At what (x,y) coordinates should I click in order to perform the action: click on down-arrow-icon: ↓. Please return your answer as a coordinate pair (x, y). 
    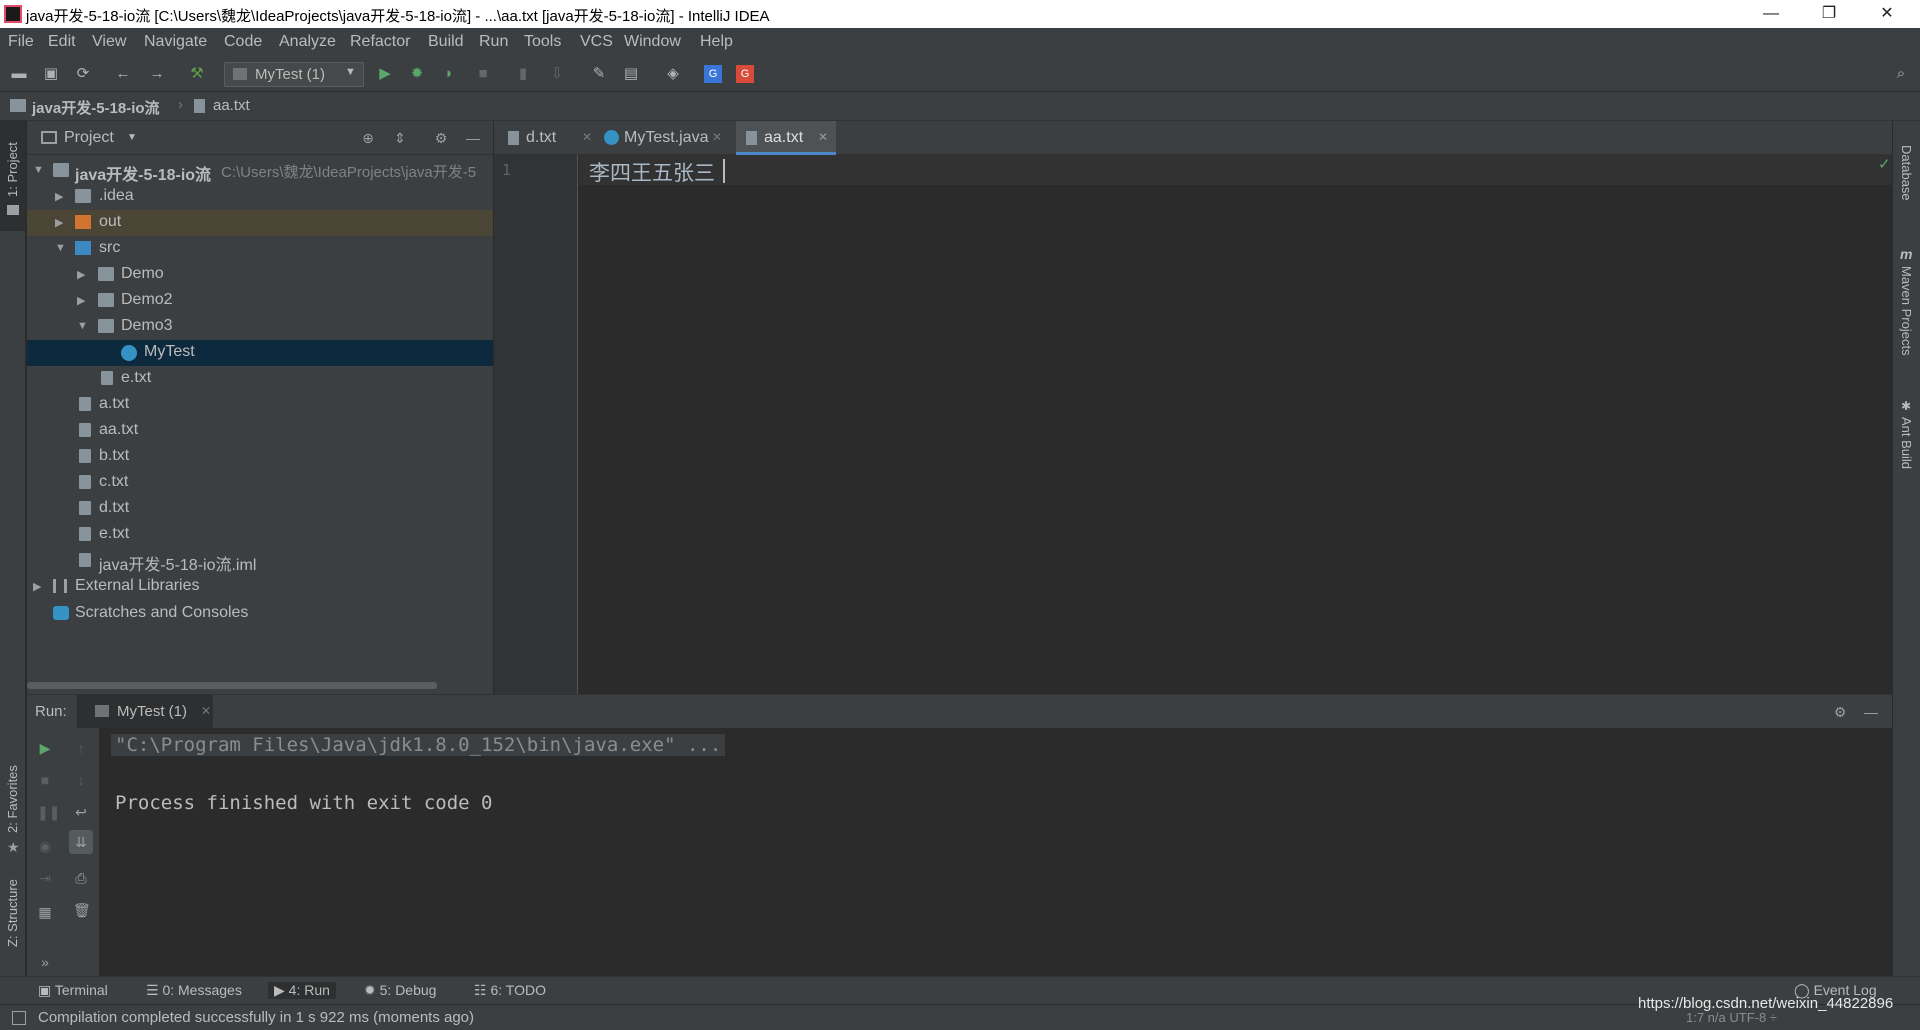
    Looking at the image, I should click on (81, 780).